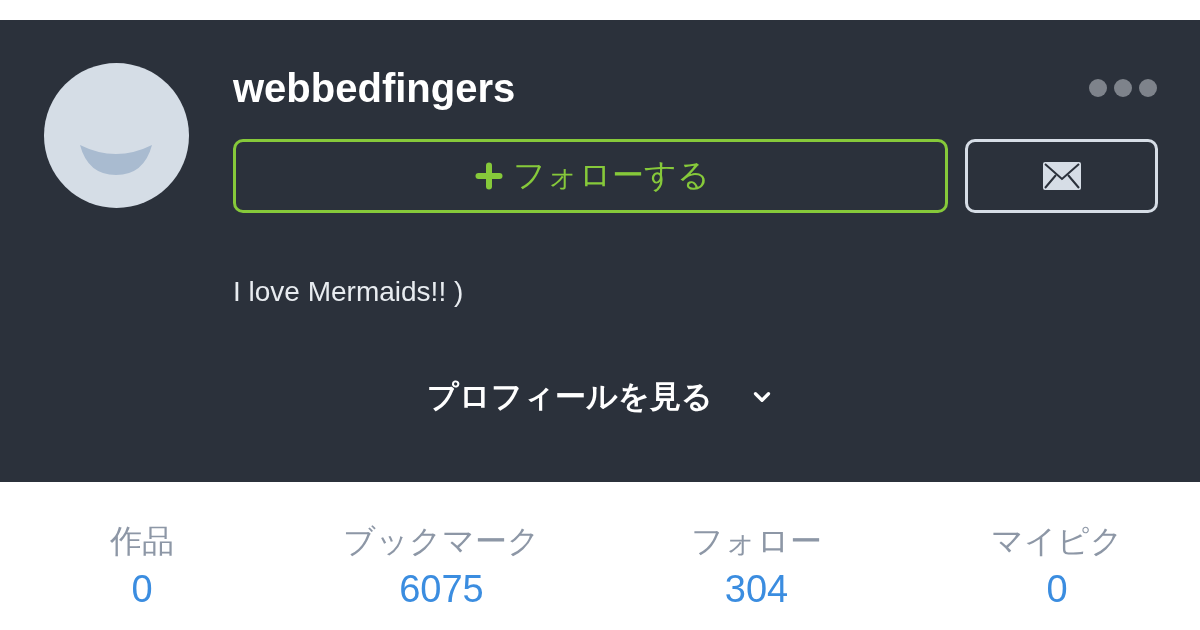 The width and height of the screenshot is (1200, 630). I want to click on stat-label: ブックマーク, so click(441, 541).